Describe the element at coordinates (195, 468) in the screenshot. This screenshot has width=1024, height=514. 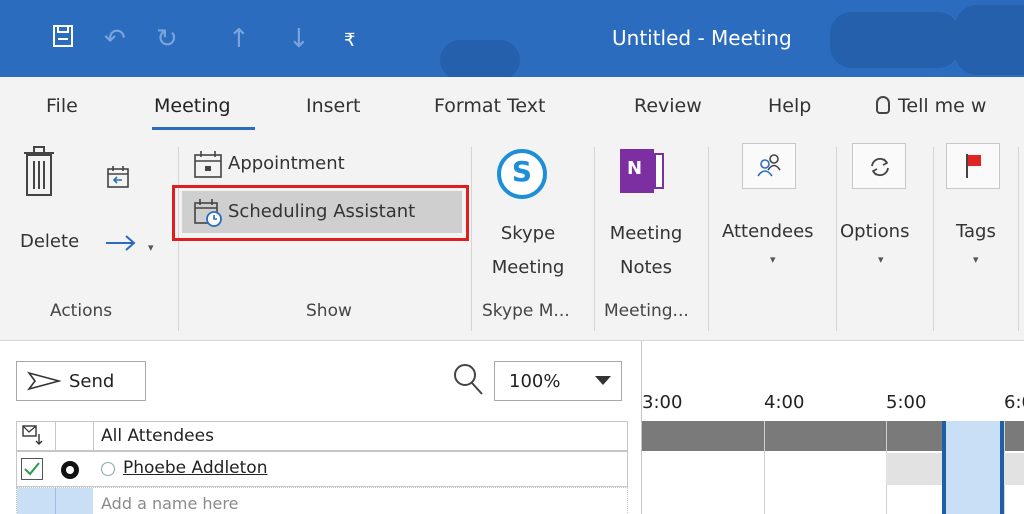
I see `attendee-name: Phoebe Addleton` at that location.